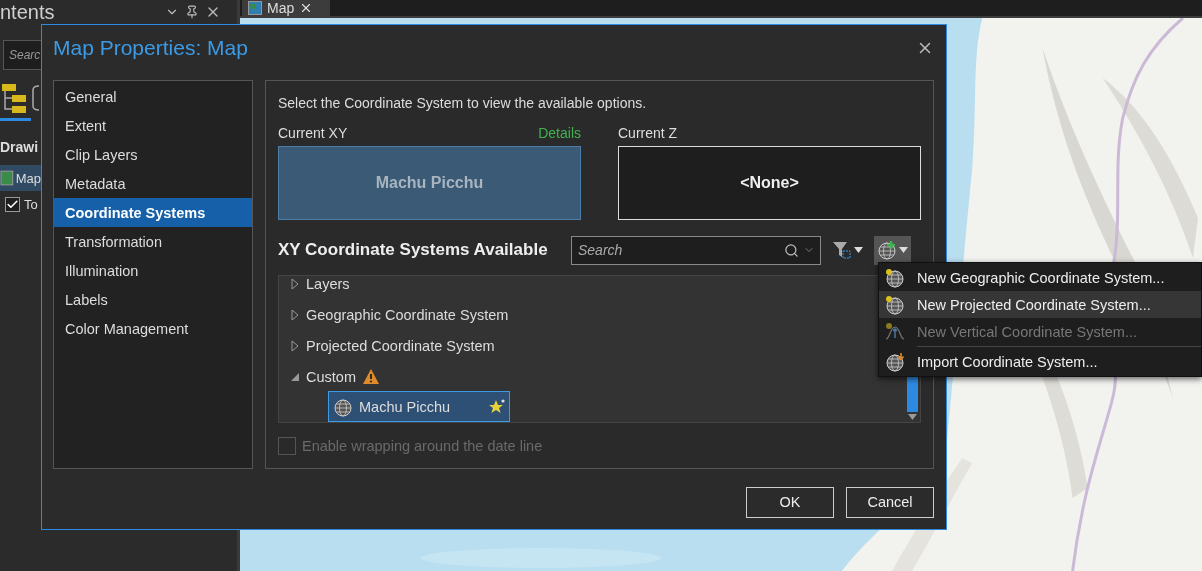 Image resolution: width=1202 pixels, height=571 pixels. What do you see at coordinates (153, 328) in the screenshot?
I see `nav-item: Color Management` at bounding box center [153, 328].